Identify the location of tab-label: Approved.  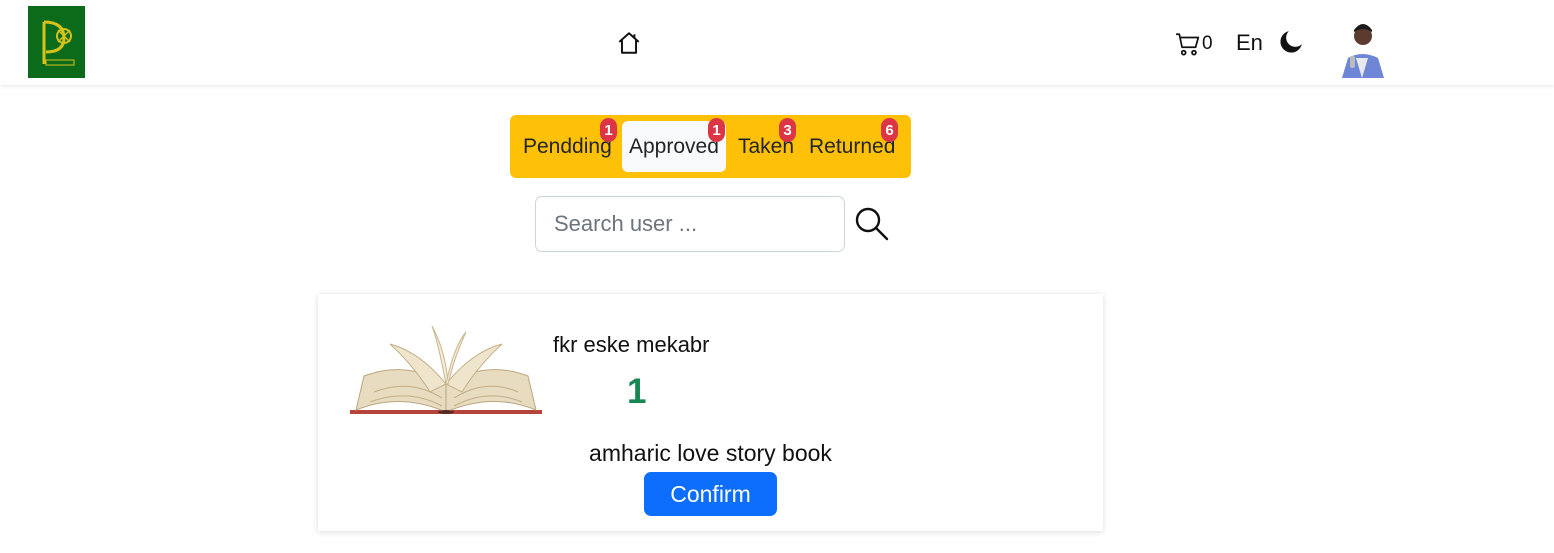
(674, 146).